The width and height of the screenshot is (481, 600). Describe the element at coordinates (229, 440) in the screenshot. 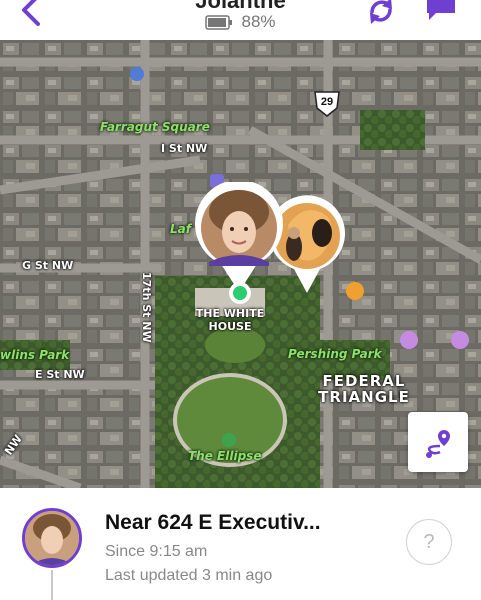

I see `park-poi-icon` at that location.